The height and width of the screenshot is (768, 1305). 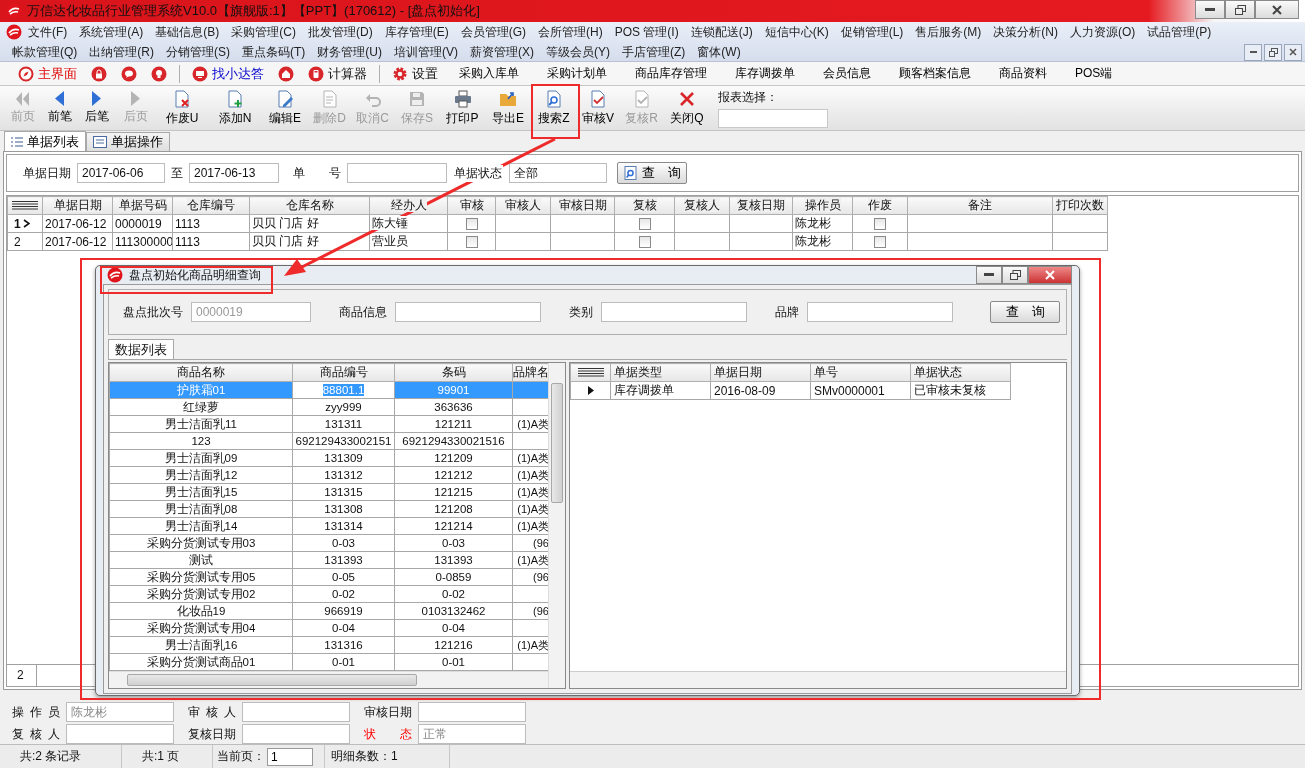 What do you see at coordinates (235, 108) in the screenshot?
I see `toolbar-button: 添加N` at bounding box center [235, 108].